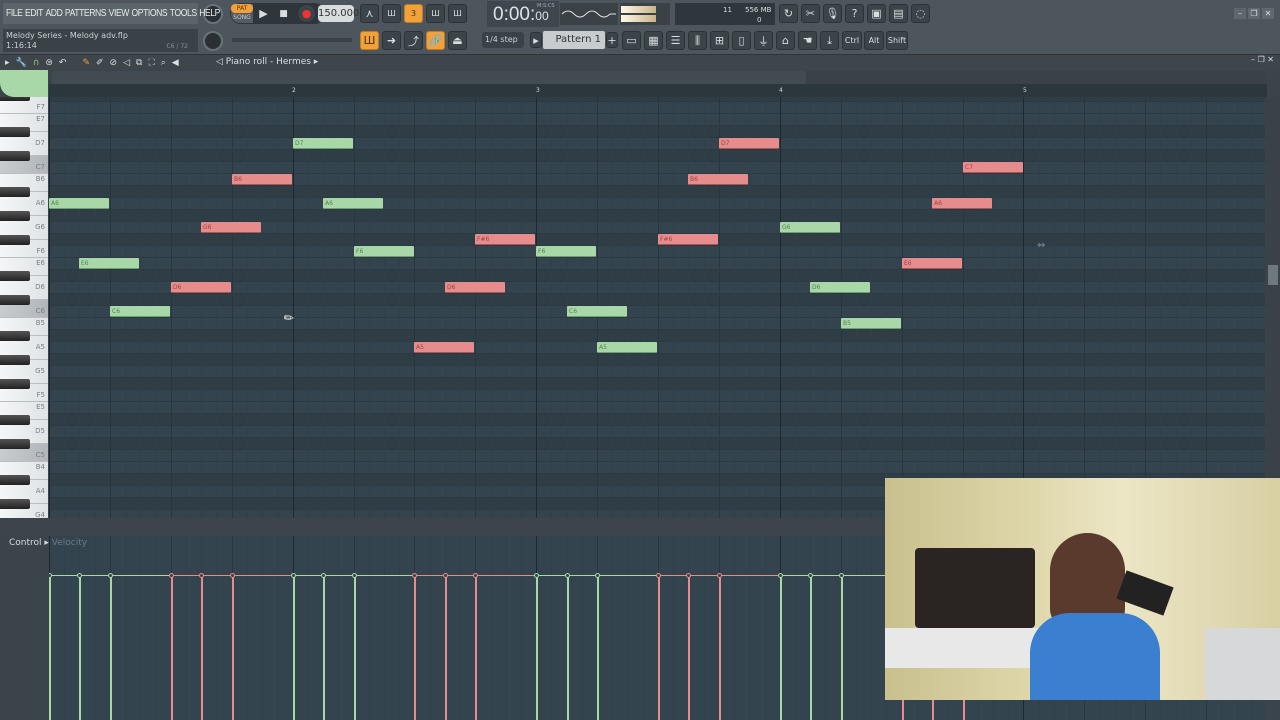 This screenshot has height=720, width=1280. What do you see at coordinates (86, 63) in the screenshot?
I see `pencil-icon: ✎` at bounding box center [86, 63].